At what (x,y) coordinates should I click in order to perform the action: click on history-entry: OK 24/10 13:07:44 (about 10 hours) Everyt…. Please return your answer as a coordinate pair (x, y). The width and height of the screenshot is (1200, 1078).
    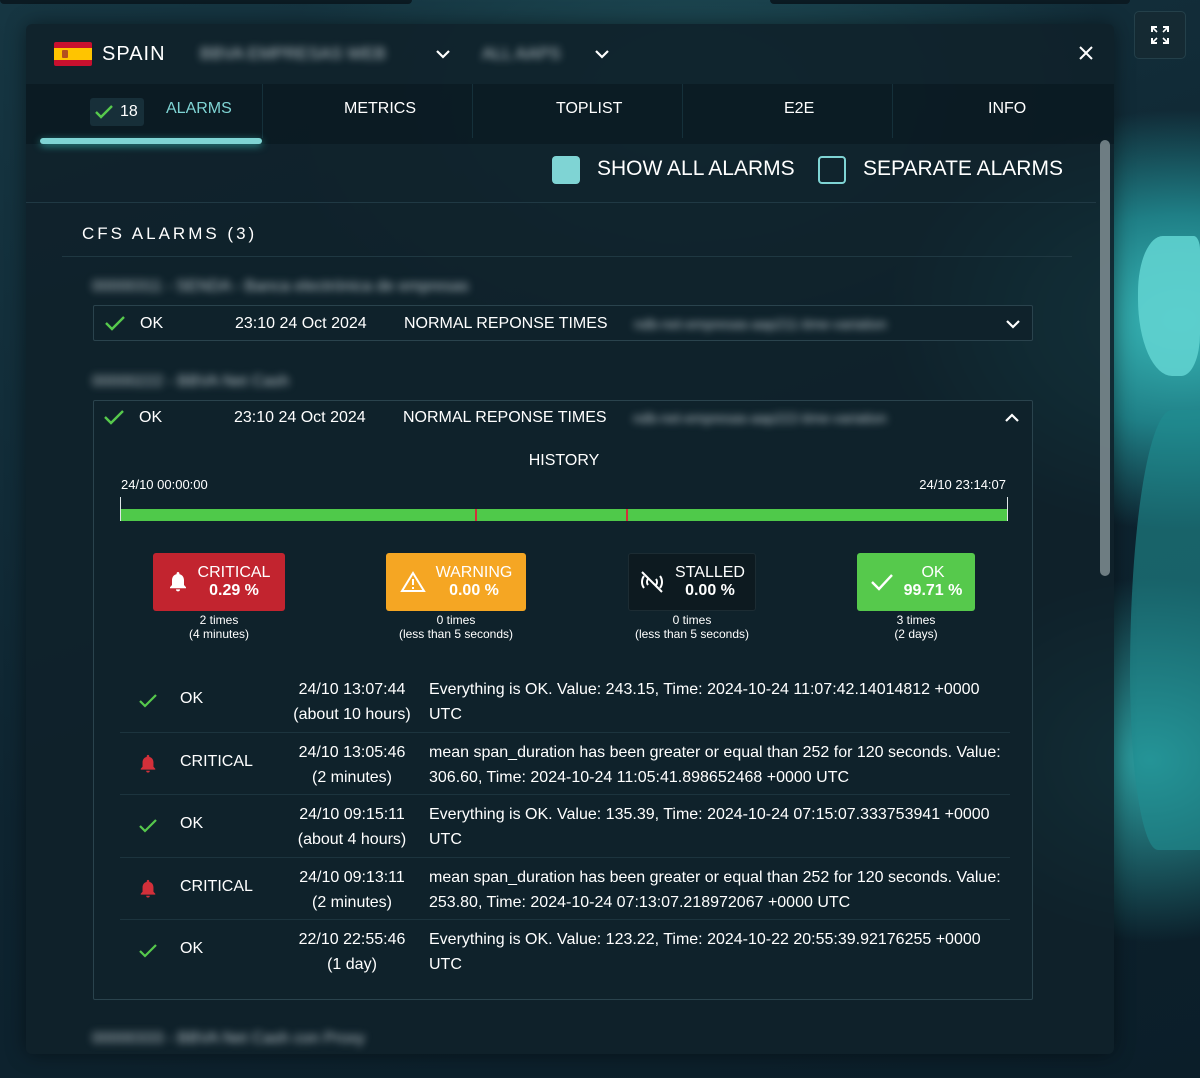
    Looking at the image, I should click on (565, 700).